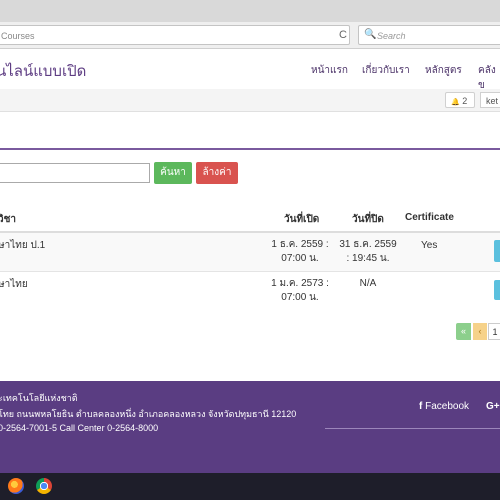 This screenshot has width=500, height=500. What do you see at coordinates (8, 219) in the screenshot?
I see `column-header-course: วิชา` at bounding box center [8, 219].